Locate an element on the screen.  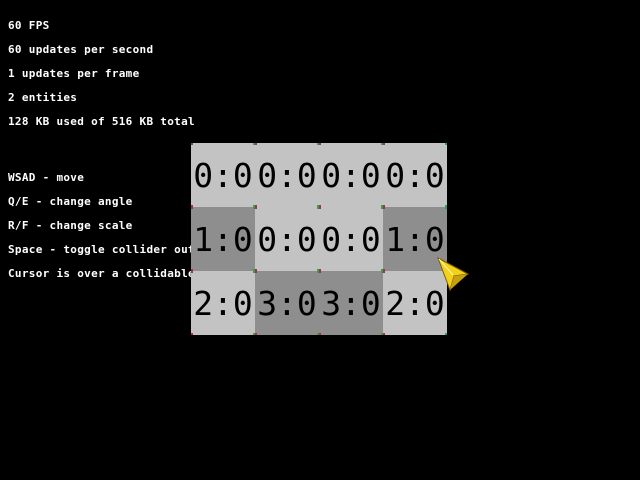
fps-counter: 60 FPS is located at coordinates (29, 25).